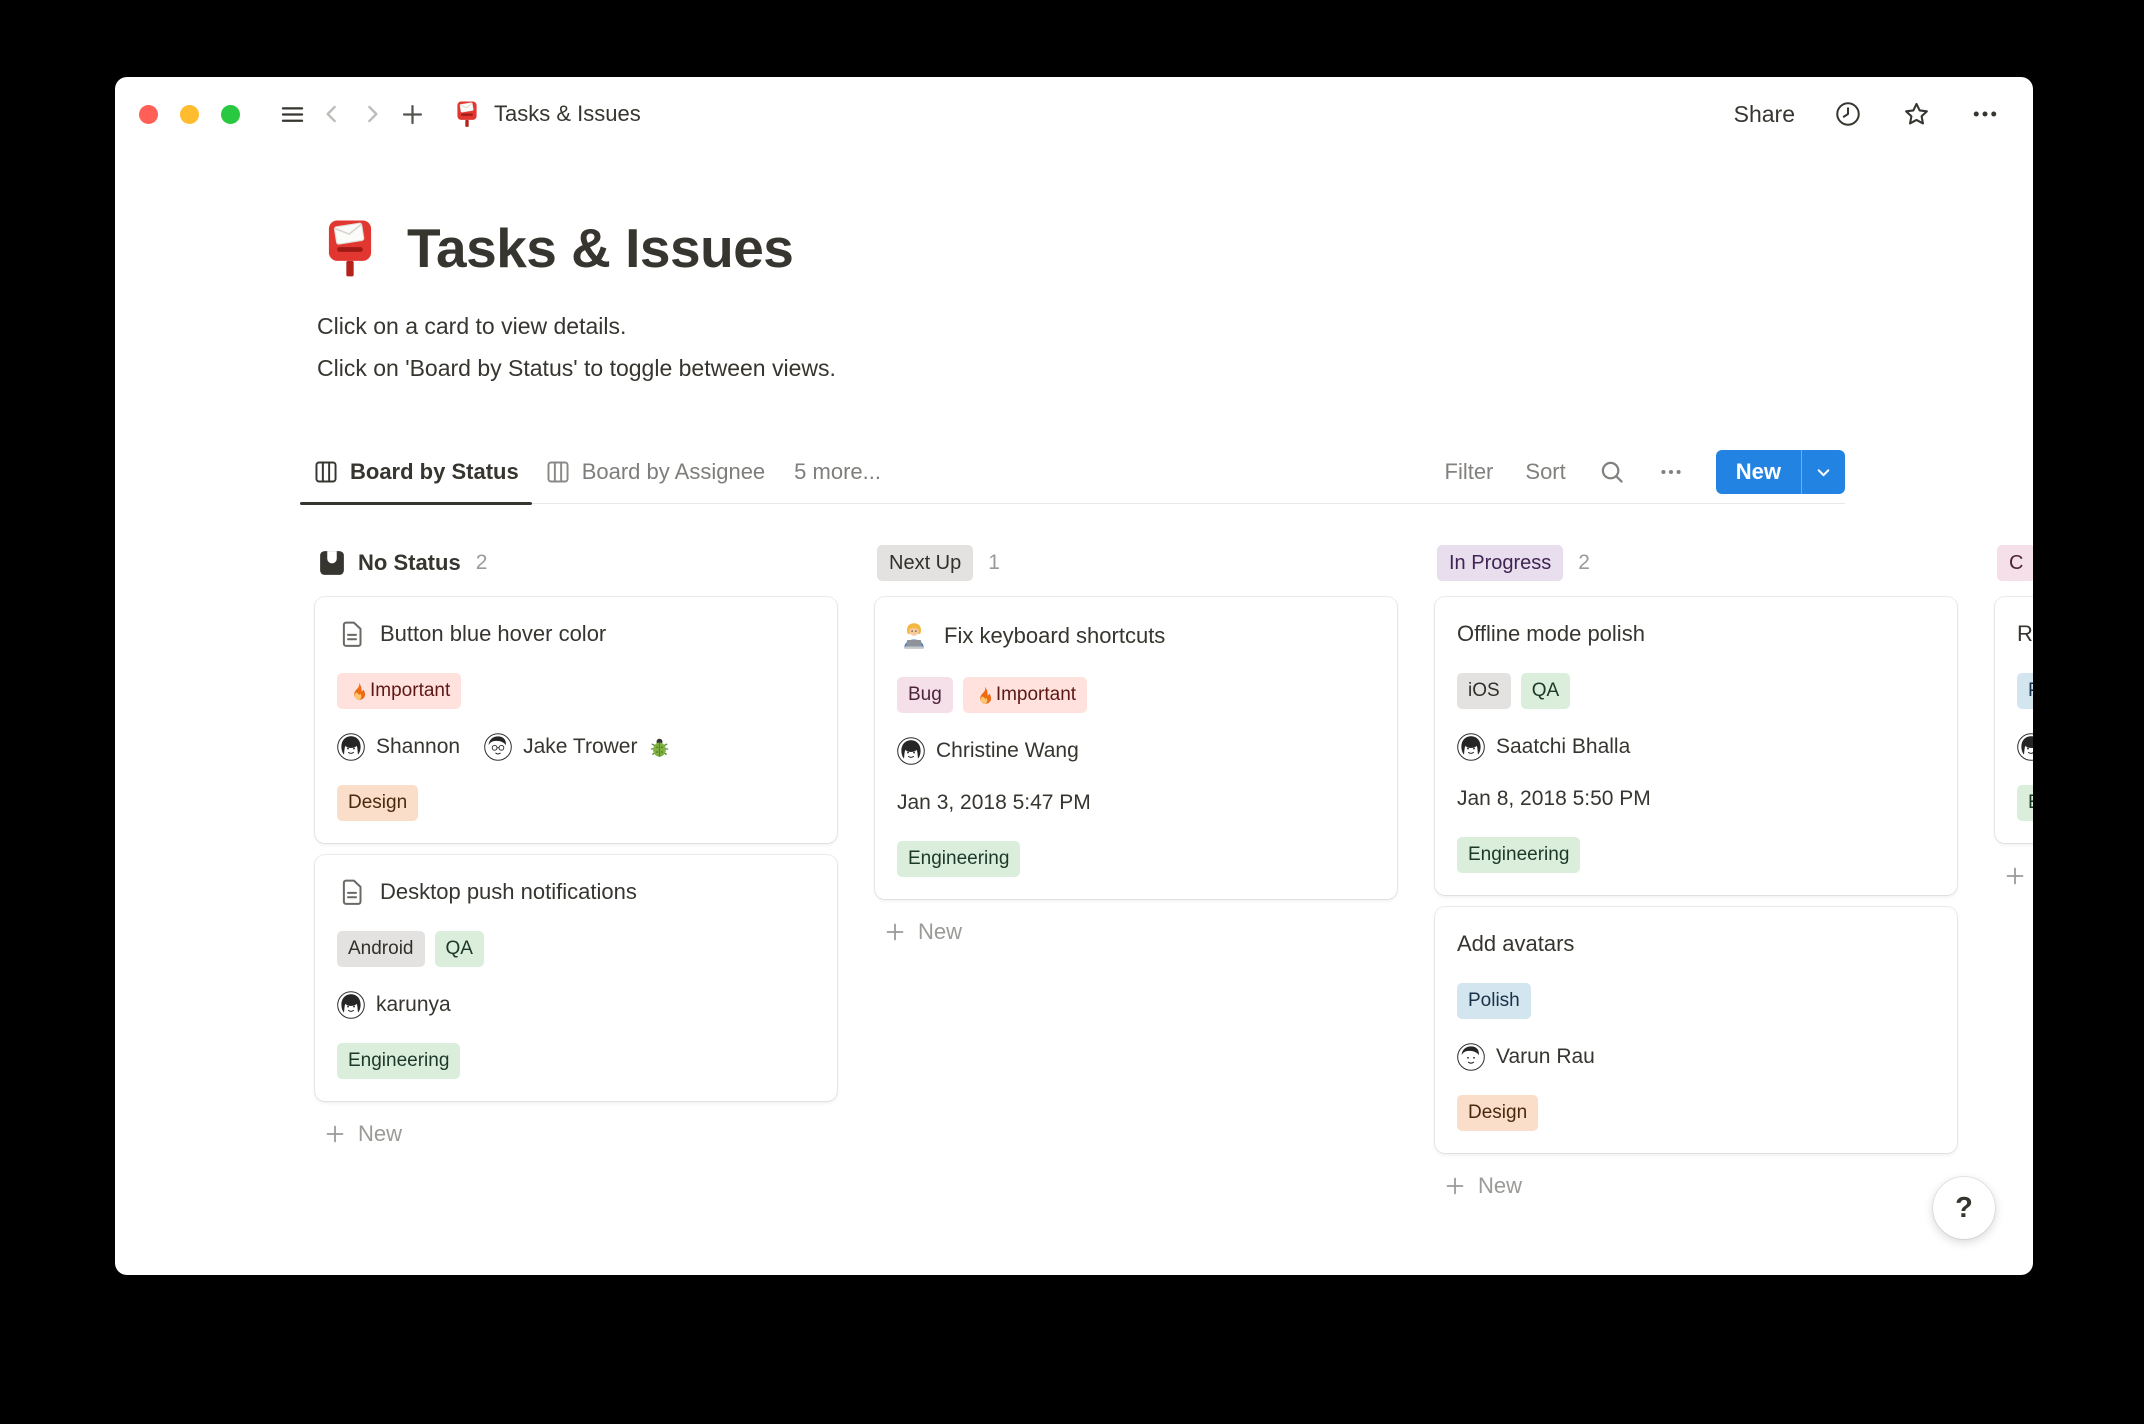 The image size is (2144, 1424). I want to click on traffic-lights, so click(189, 114).